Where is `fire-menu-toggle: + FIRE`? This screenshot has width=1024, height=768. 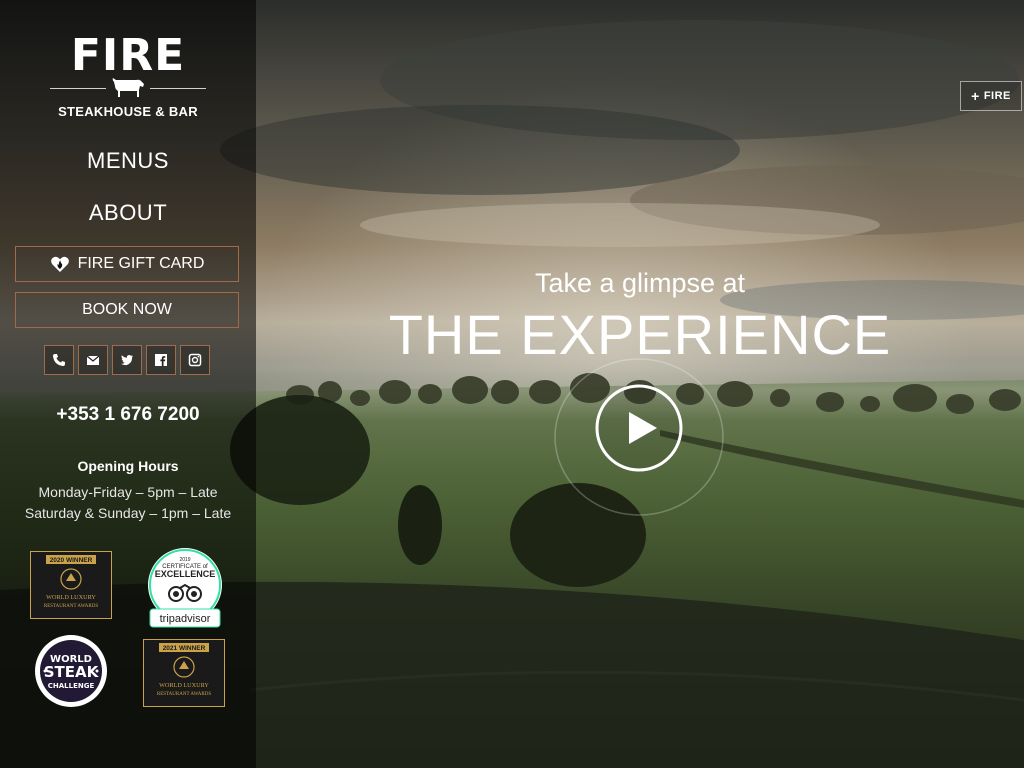
fire-menu-toggle: + FIRE is located at coordinates (991, 96).